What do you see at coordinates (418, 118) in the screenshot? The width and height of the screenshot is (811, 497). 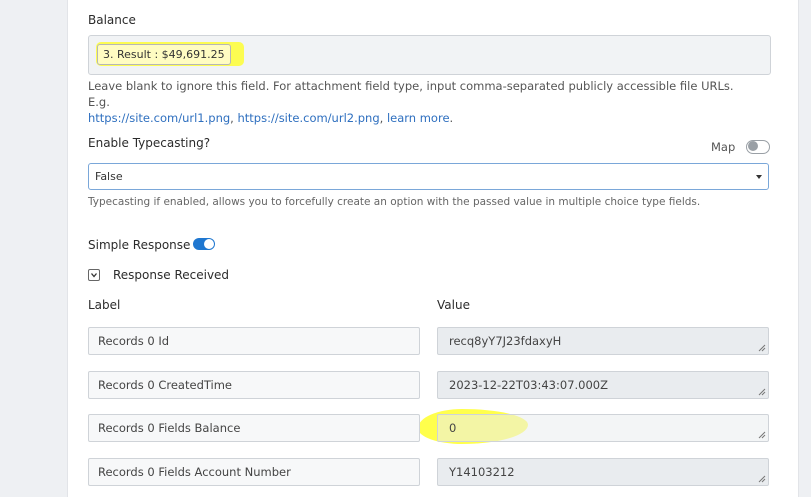 I see `learn-more-link: learn more` at bounding box center [418, 118].